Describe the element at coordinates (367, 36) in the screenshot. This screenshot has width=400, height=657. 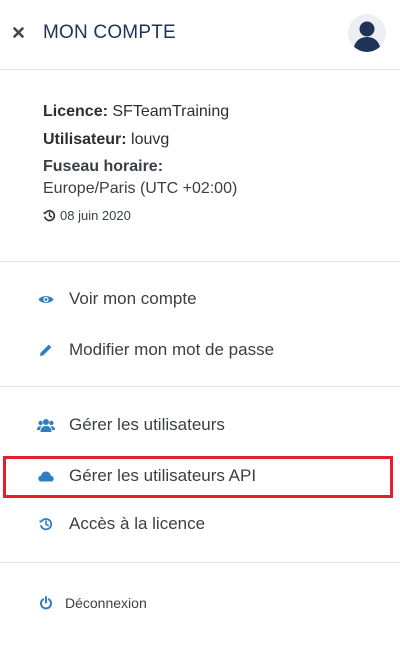
I see `user-avatar-icon` at that location.